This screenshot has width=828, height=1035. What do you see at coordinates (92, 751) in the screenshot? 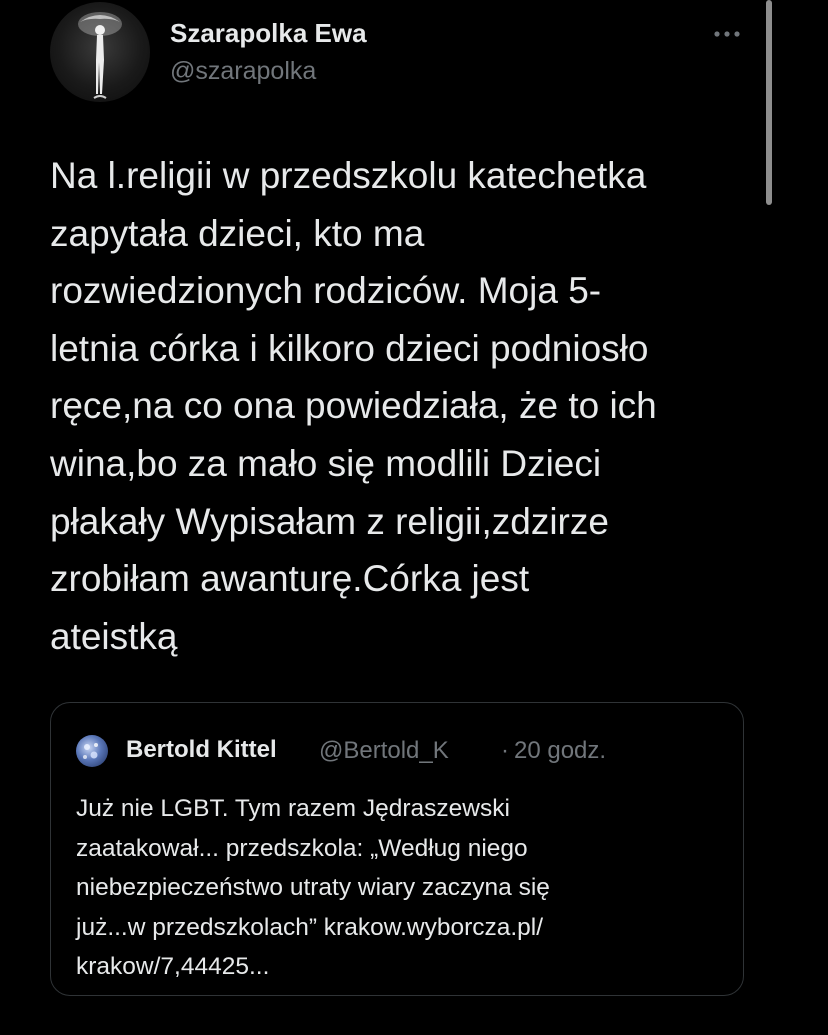
I see `quoted-author-avatar` at bounding box center [92, 751].